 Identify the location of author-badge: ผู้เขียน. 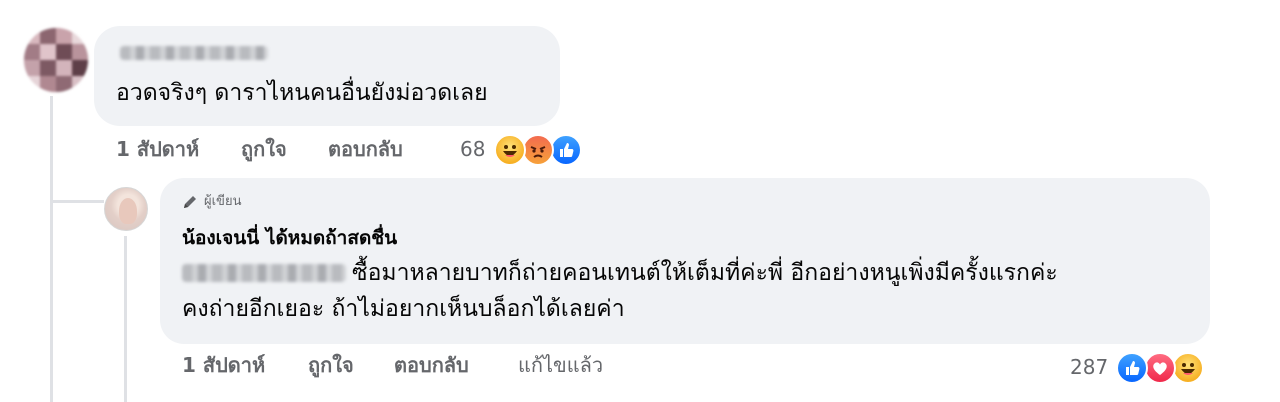
(223, 201).